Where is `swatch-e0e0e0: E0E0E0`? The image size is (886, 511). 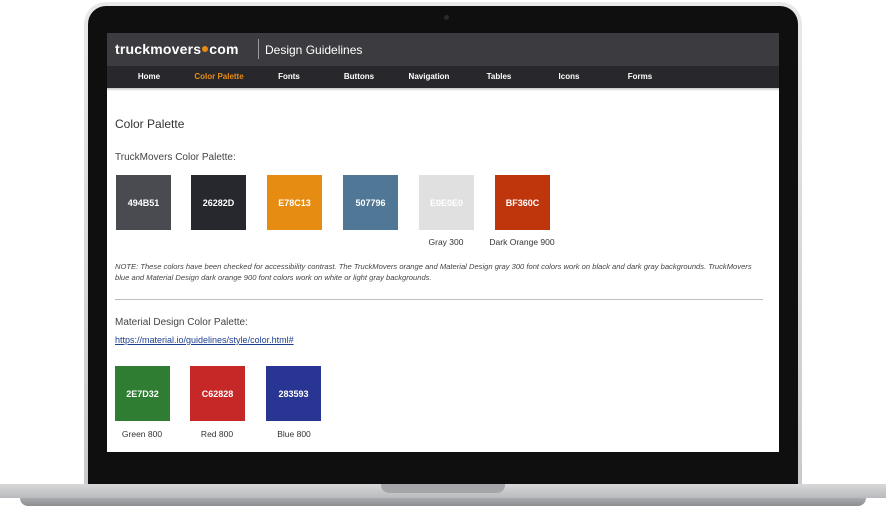
swatch-e0e0e0: E0E0E0 is located at coordinates (446, 202).